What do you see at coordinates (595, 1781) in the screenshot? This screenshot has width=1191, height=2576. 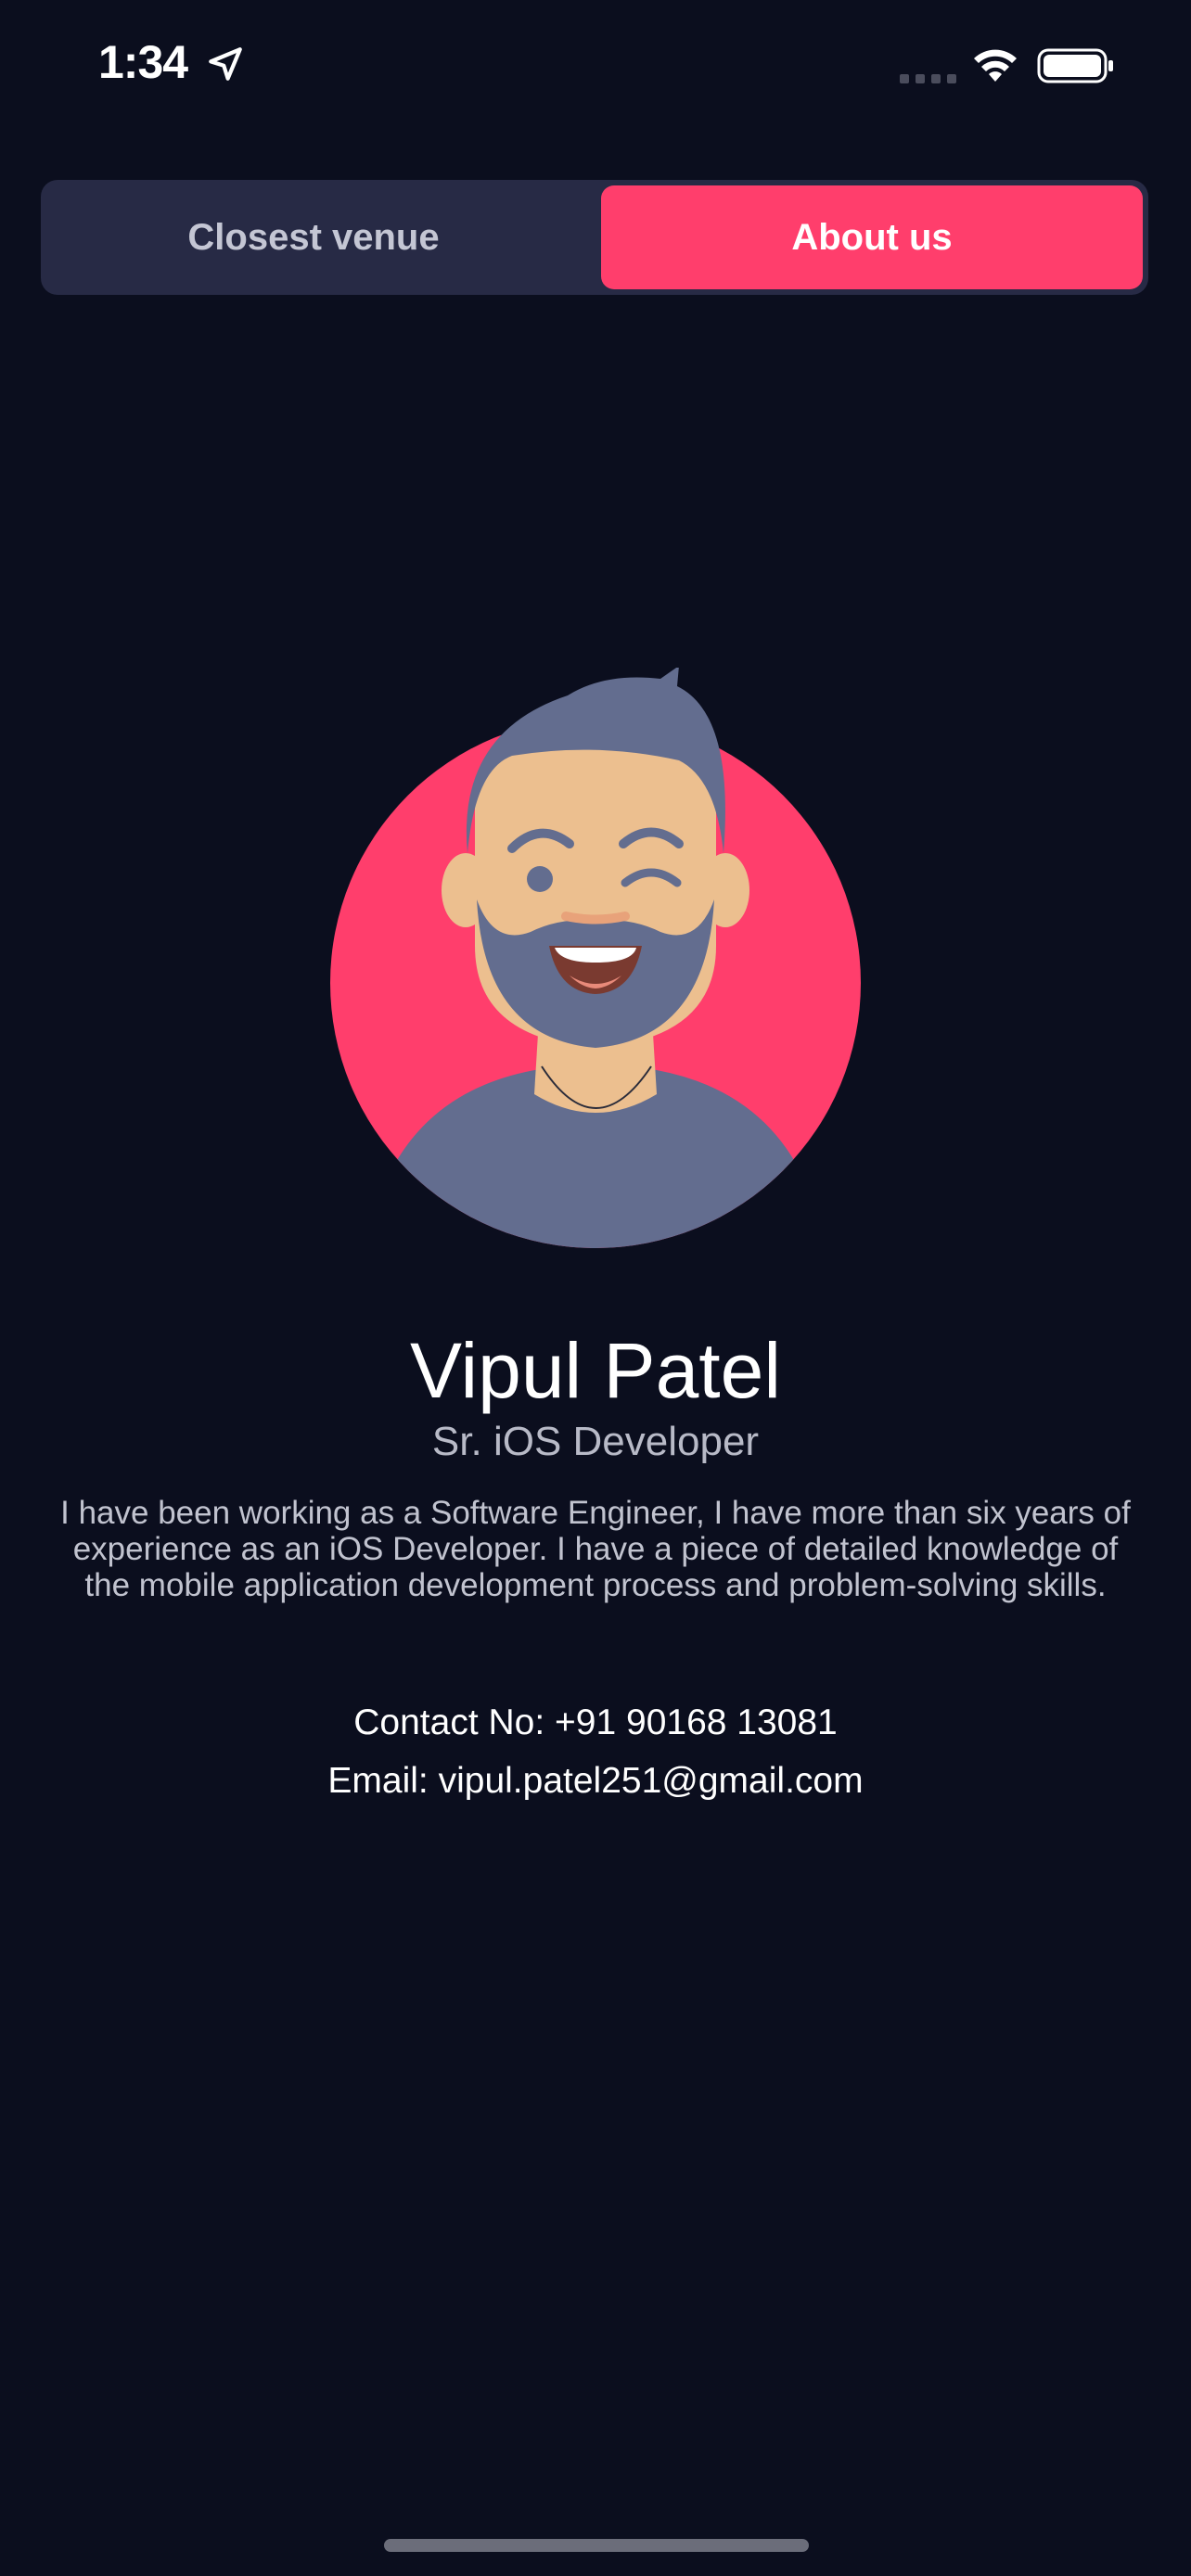 I see `contact-email: Email: vipul.patel251@gmail.com` at bounding box center [595, 1781].